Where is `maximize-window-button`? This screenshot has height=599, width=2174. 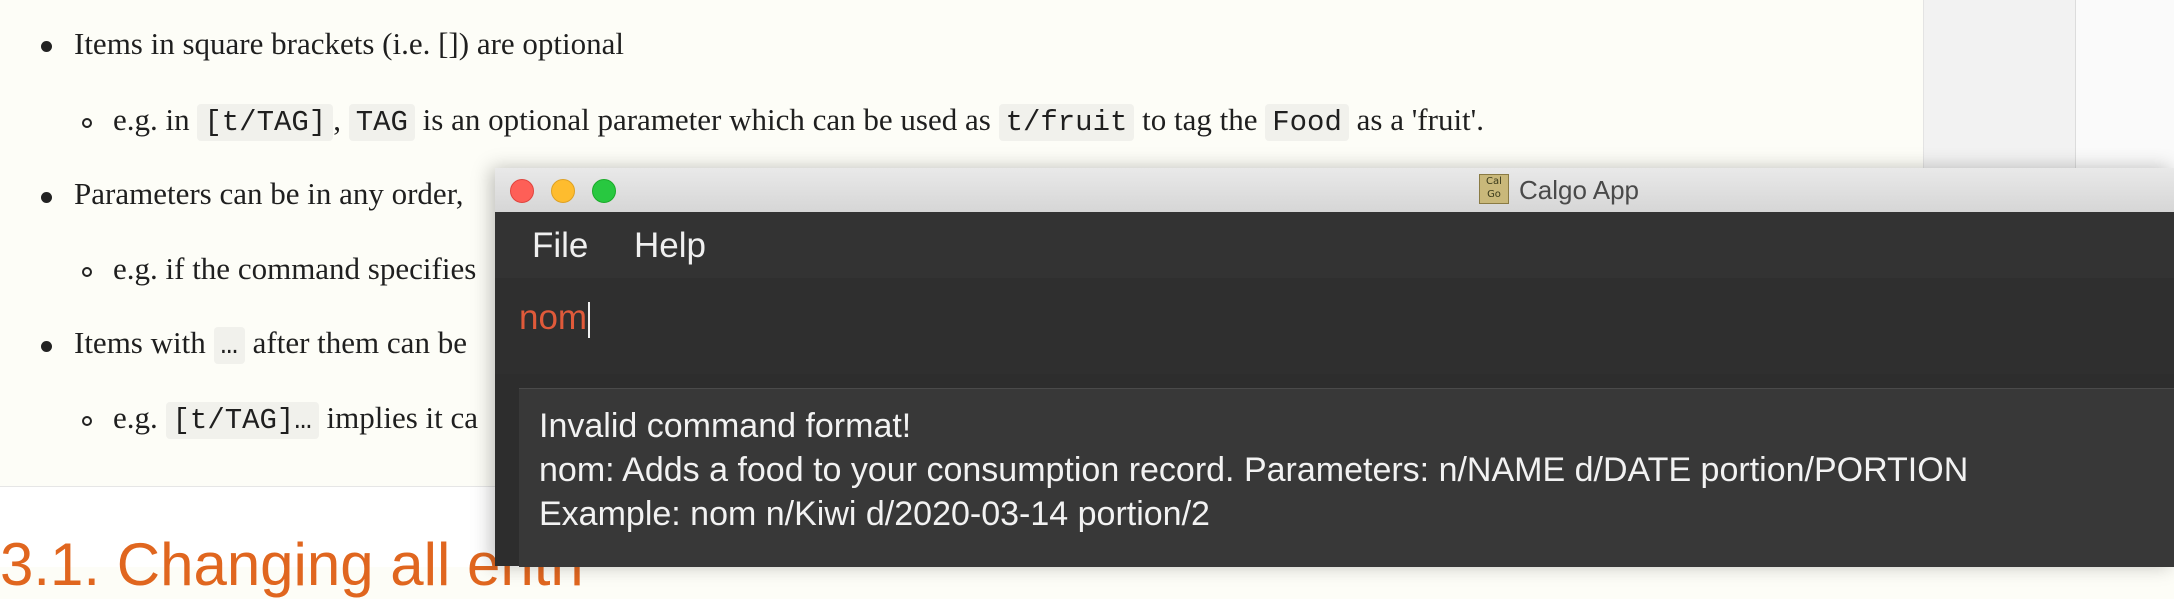
maximize-window-button is located at coordinates (604, 191).